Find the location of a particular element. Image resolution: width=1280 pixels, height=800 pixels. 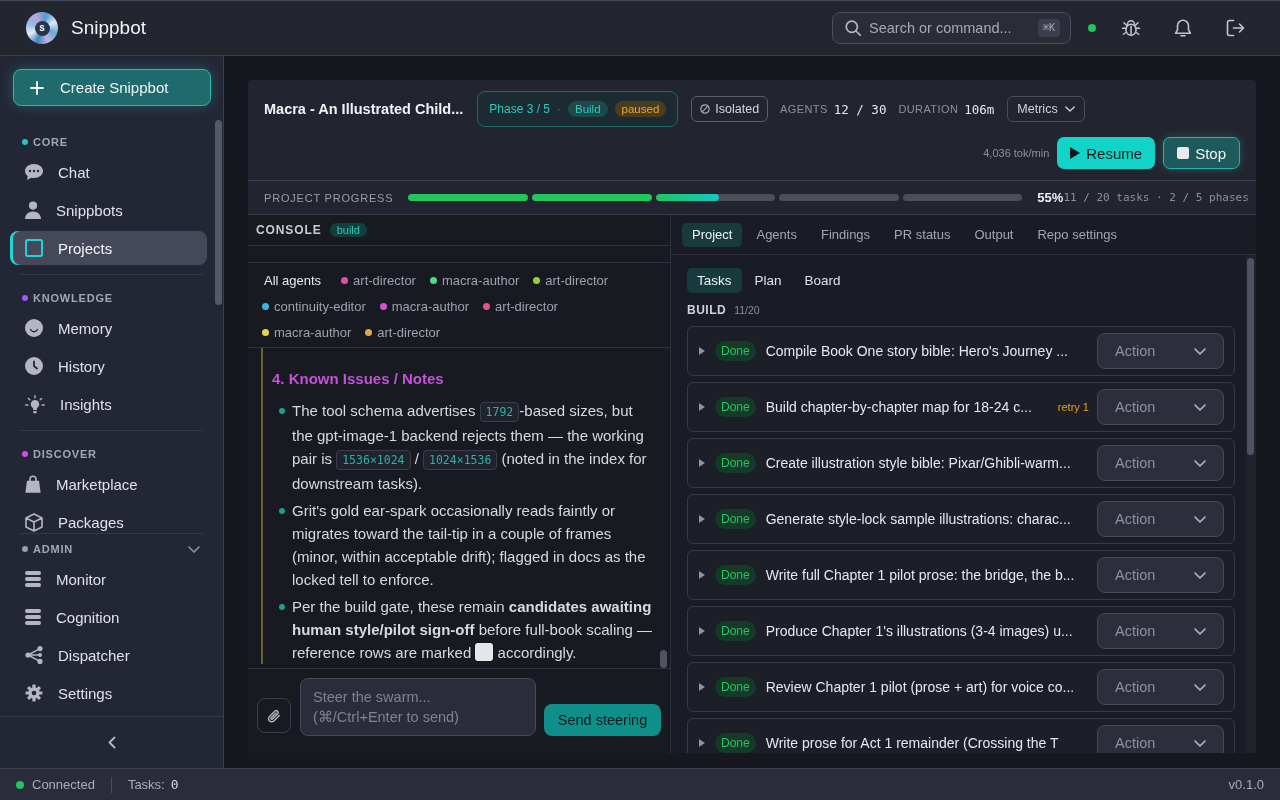

progress-summary: 11 / 20 tasks · 2 / 5 phases is located at coordinates (1156, 197).